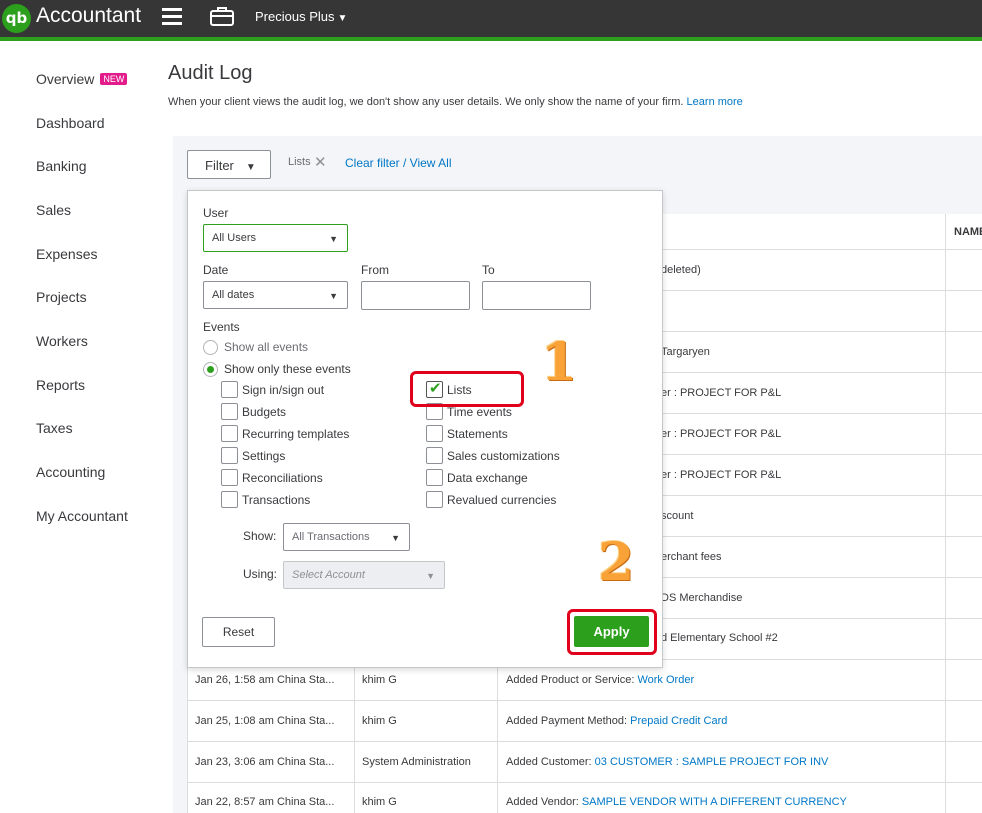  What do you see at coordinates (416, 762) in the screenshot?
I see `table-cell-user: System Administration` at bounding box center [416, 762].